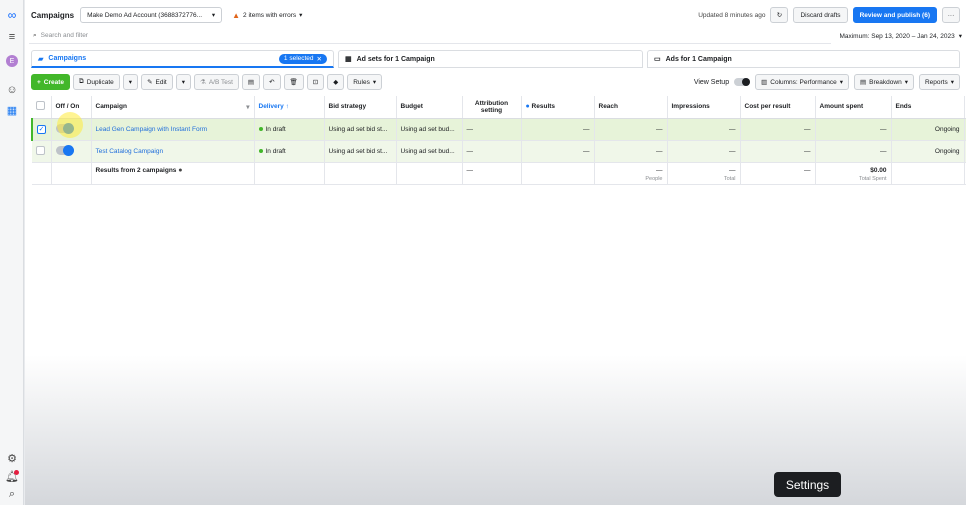 This screenshot has width=966, height=505. I want to click on campaign-name-link: Test Catalog Campaign, so click(173, 151).